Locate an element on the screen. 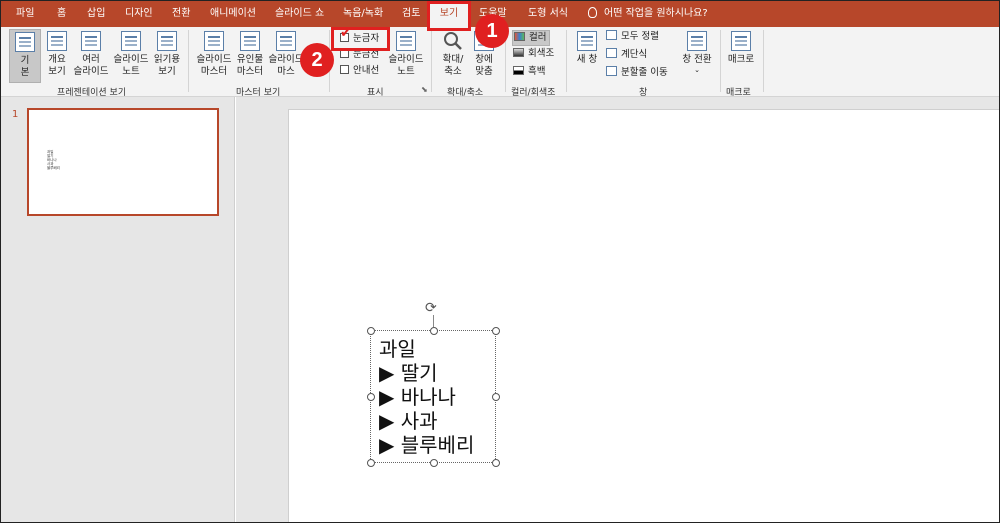 This screenshot has height=523, width=1000. selected-text-box: ⟳ 과일 ▶ 딸기 ▶ 바나나 ▶ 사과 ▶ 블루베리 is located at coordinates (433, 384).